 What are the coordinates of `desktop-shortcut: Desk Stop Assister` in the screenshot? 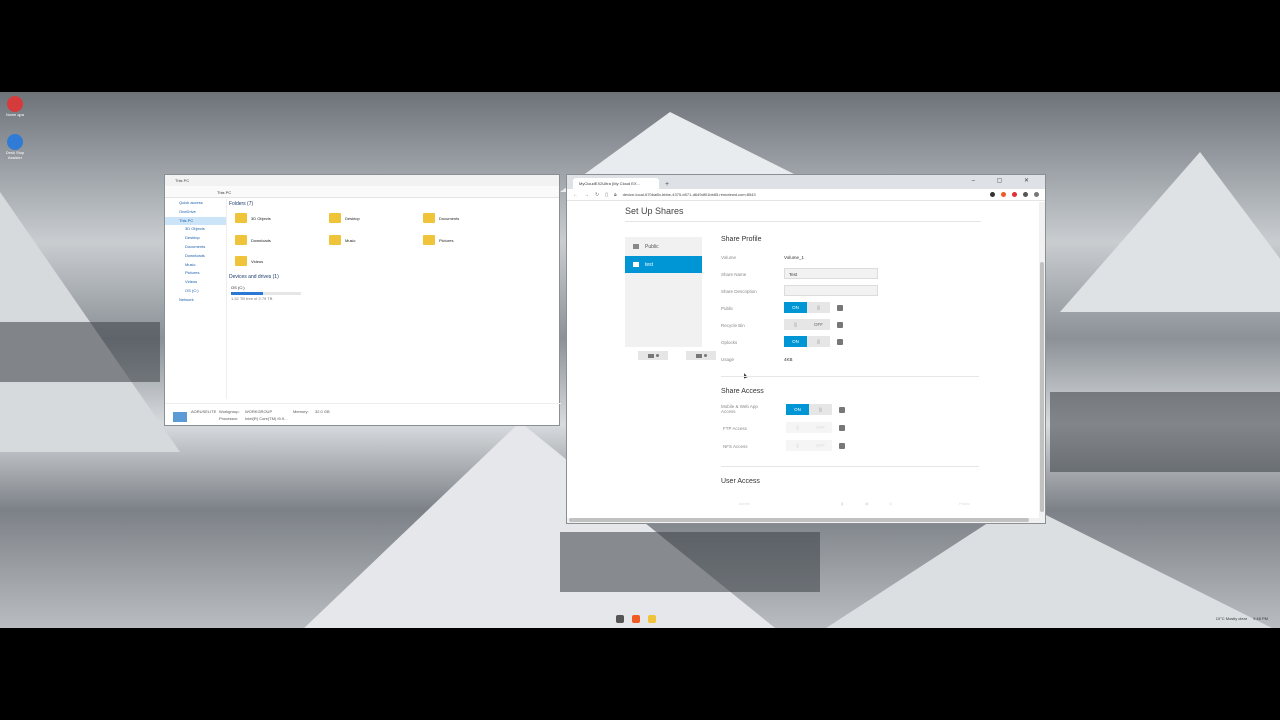 It's located at (15, 147).